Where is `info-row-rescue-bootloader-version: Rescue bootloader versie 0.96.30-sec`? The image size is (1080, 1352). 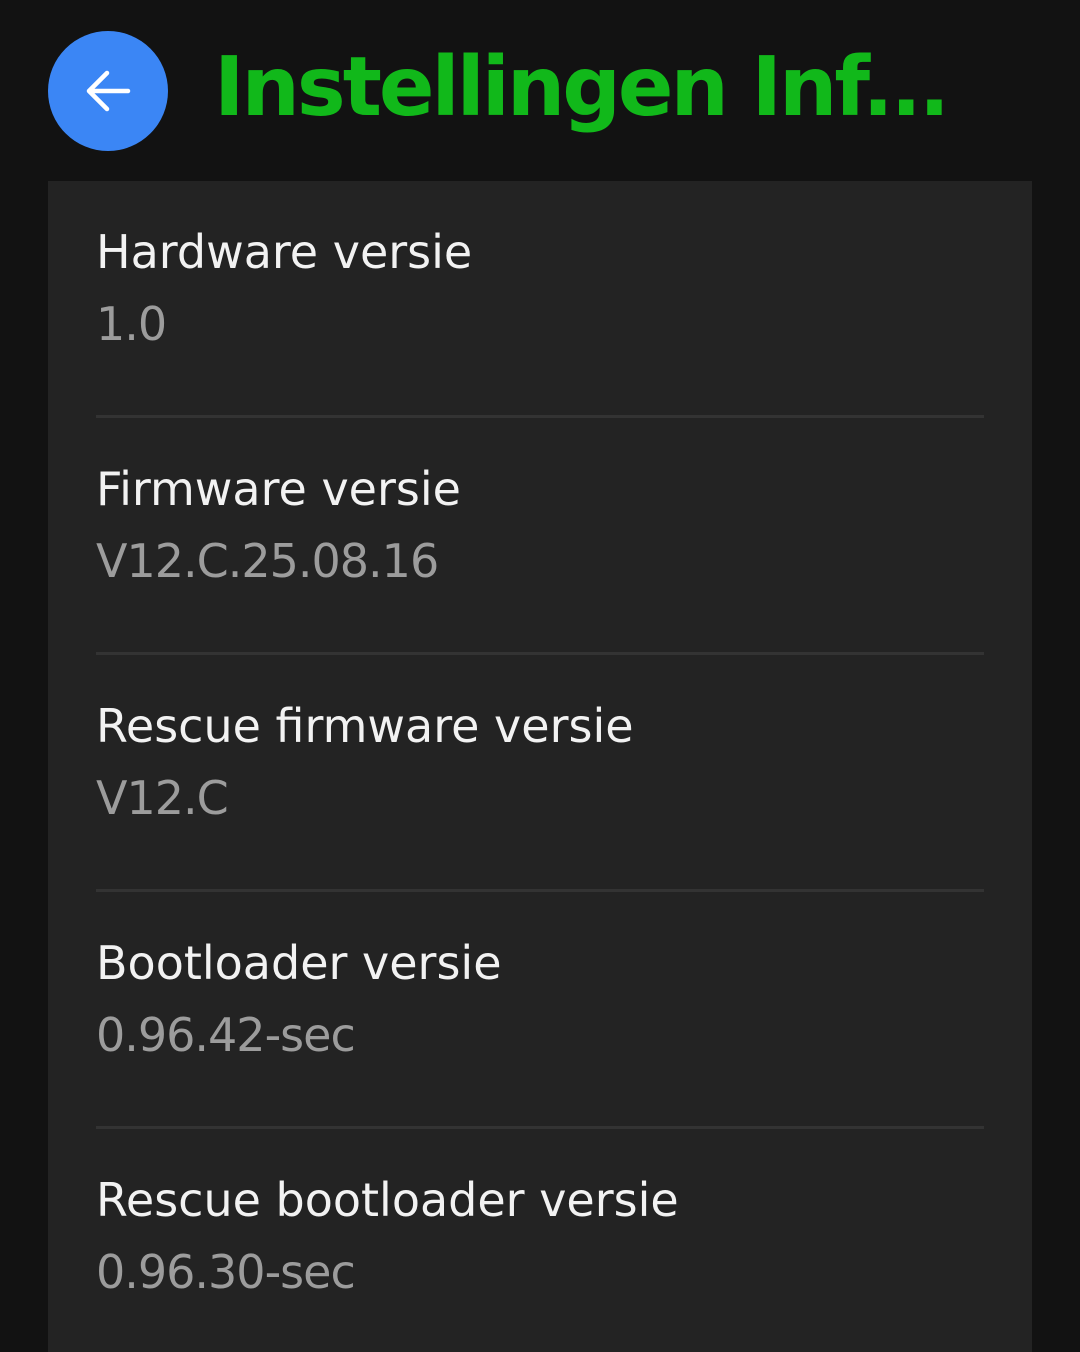
info-row-rescue-bootloader-version: Rescue bootloader versie 0.96.30-sec is located at coordinates (540, 1240).